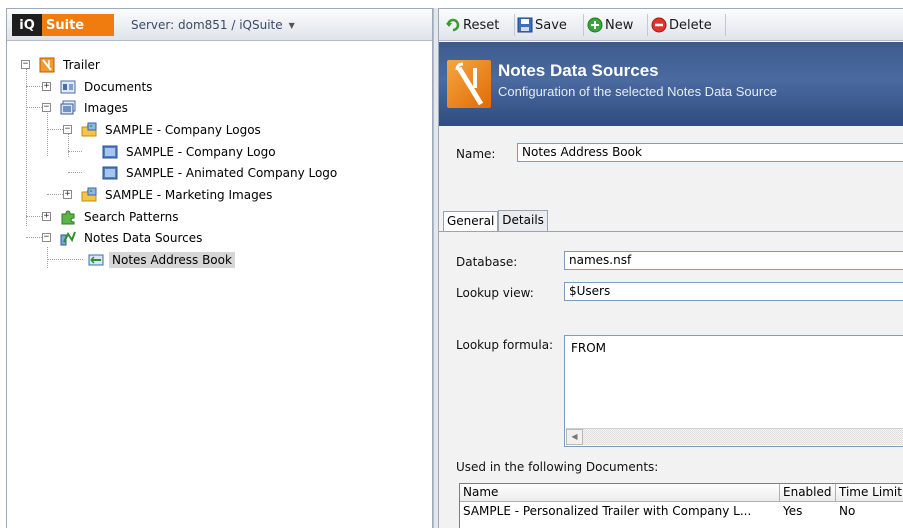 This screenshot has width=903, height=528. Describe the element at coordinates (734, 436) in the screenshot. I see `horizontal-scrollbar: ◀` at that location.